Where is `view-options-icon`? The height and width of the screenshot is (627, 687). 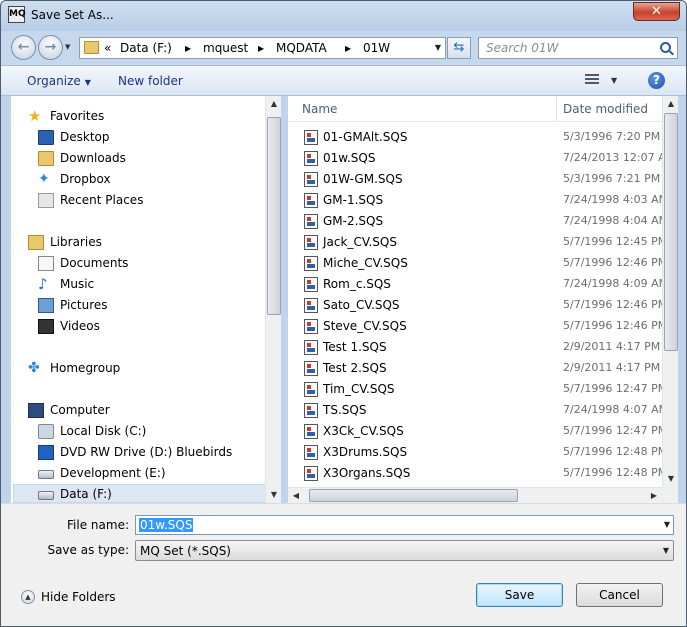
view-options-icon is located at coordinates (593, 80).